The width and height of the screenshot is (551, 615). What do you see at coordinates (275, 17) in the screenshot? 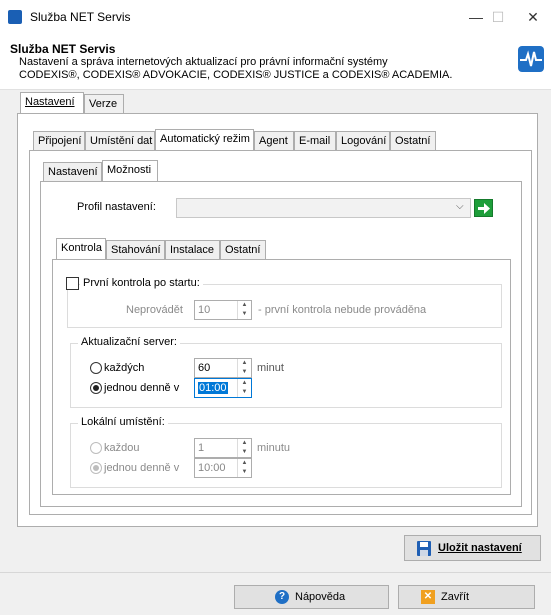
I see `title-bar: Služba NET Servis — ☐ ✕` at bounding box center [275, 17].